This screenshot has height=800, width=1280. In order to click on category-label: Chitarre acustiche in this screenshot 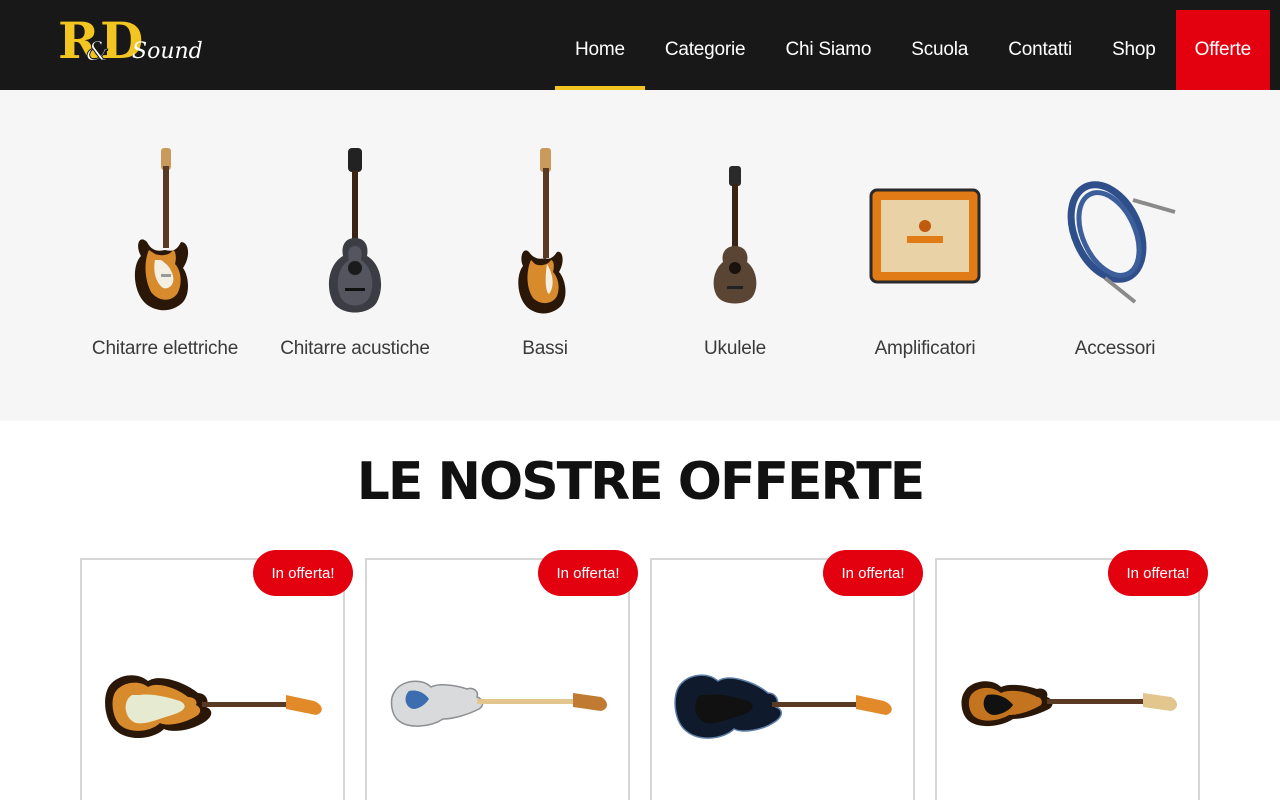, I will do `click(355, 348)`.